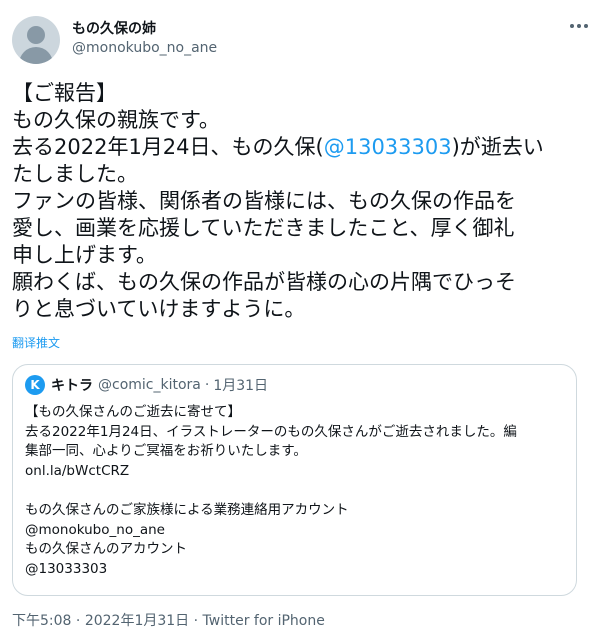 This screenshot has width=615, height=641. I want to click on quote-line: onl.la/bWctCRZ, so click(77, 470).